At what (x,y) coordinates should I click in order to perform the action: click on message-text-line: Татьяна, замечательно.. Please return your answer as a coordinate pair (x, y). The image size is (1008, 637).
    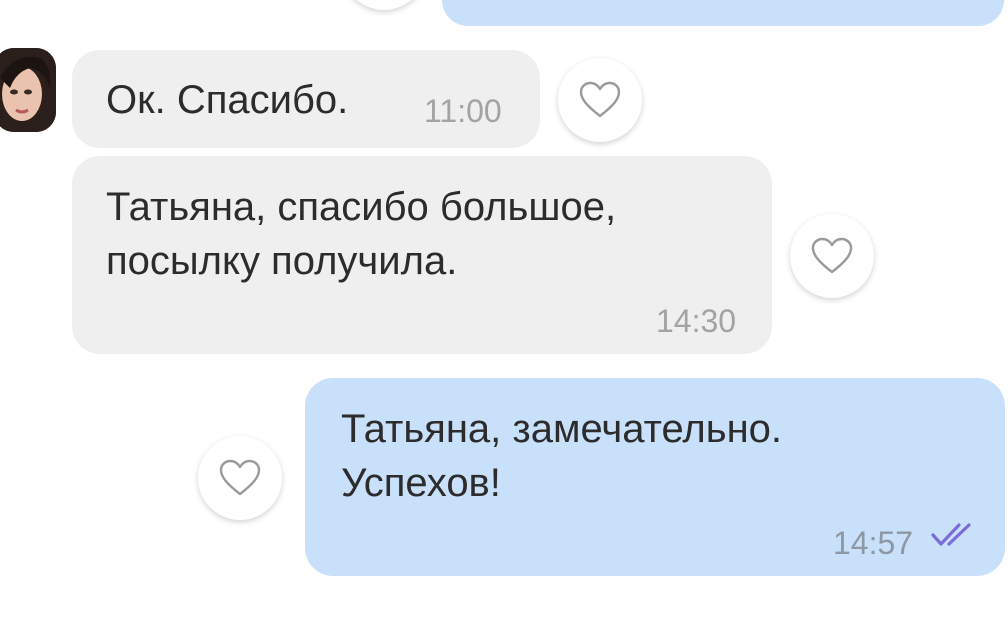
    Looking at the image, I should click on (562, 429).